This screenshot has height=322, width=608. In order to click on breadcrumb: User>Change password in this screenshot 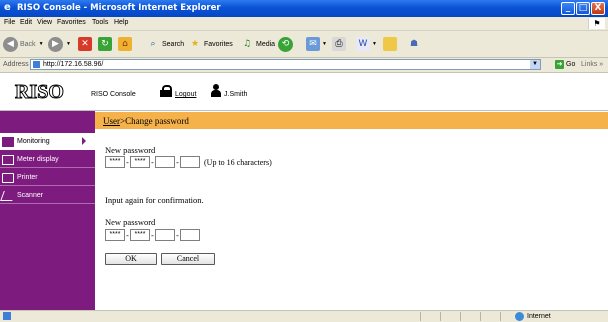, I will do `click(351, 120)`.